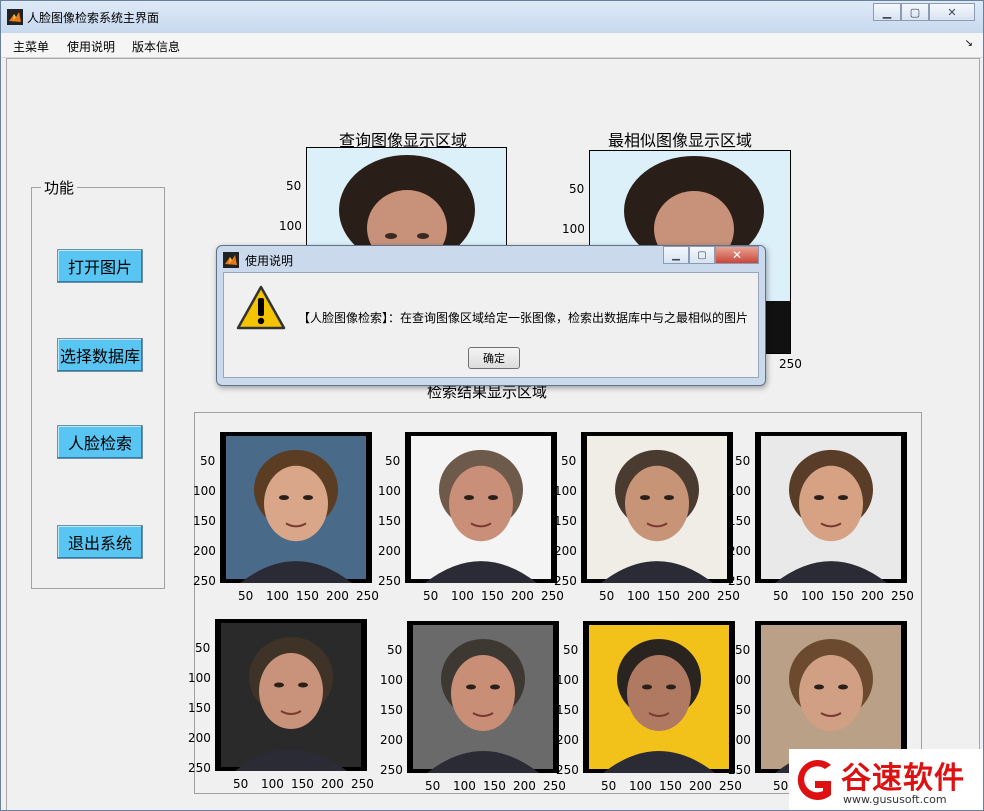 Image resolution: width=984 pixels, height=811 pixels. What do you see at coordinates (743, 461) in the screenshot?
I see `result-4-ytick-50: 50` at bounding box center [743, 461].